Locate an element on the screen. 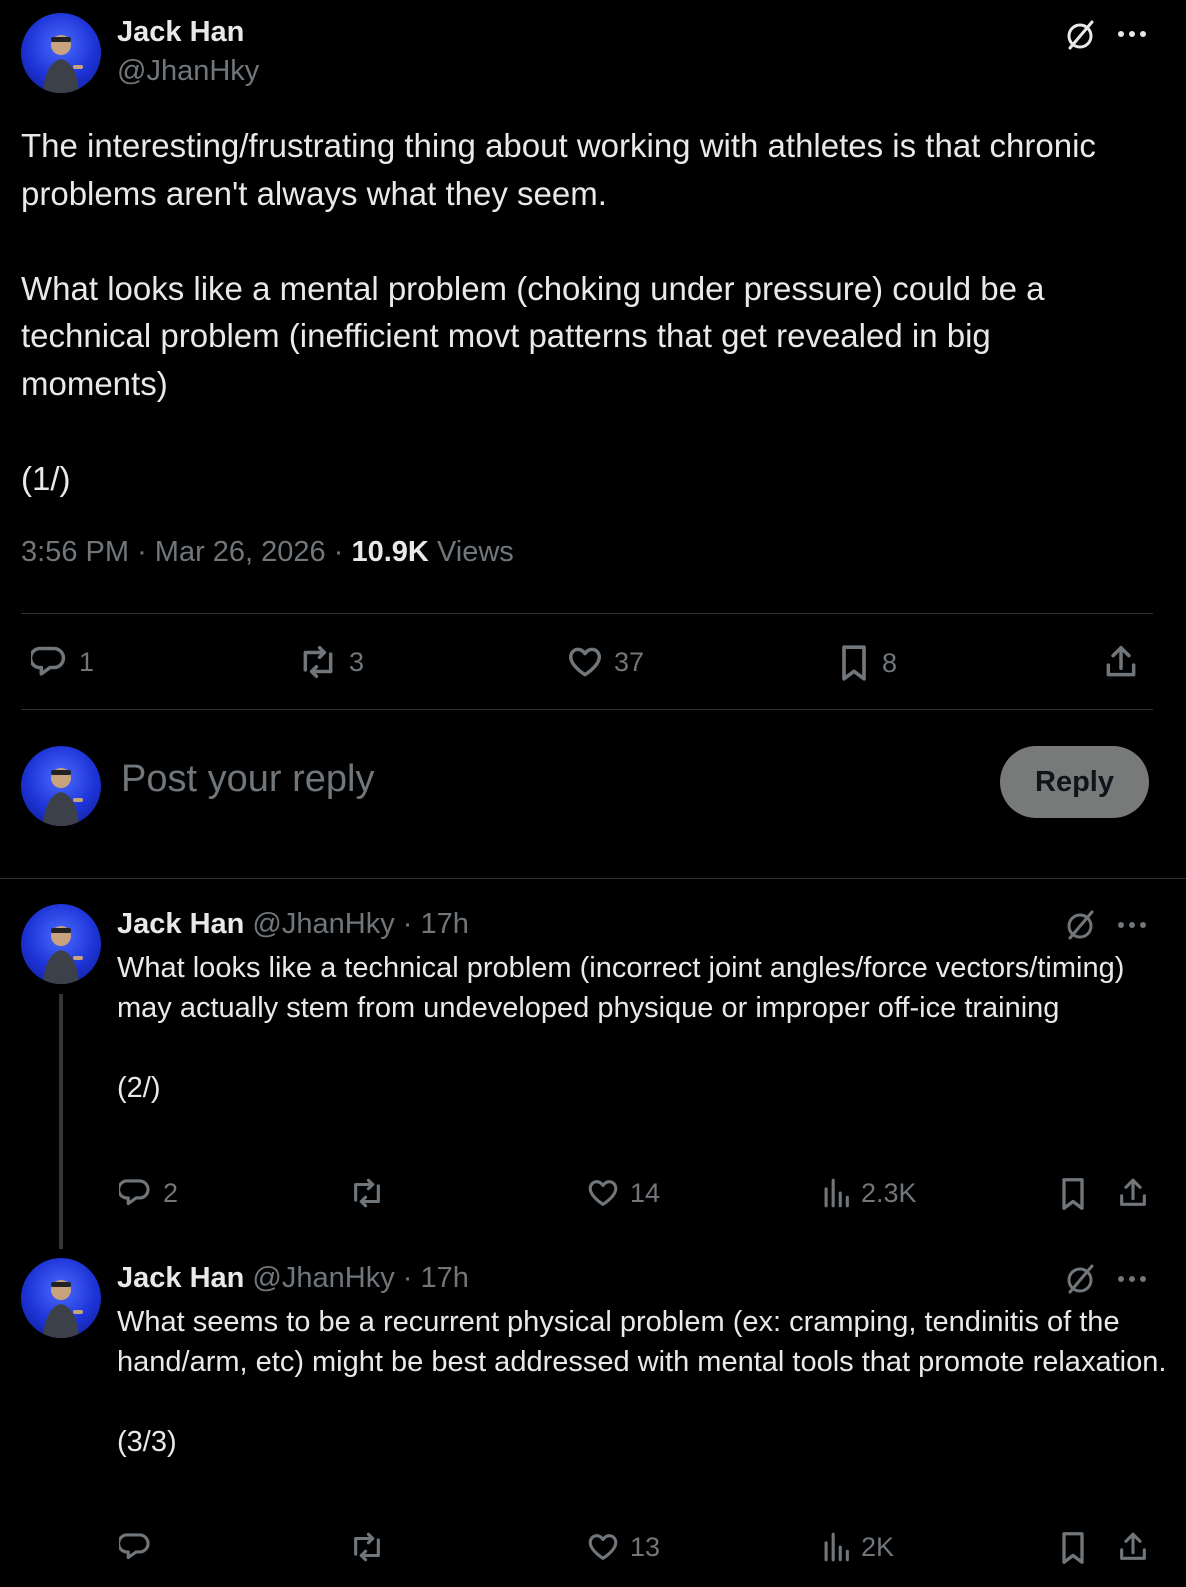  thread-connector is located at coordinates (61, 1121).